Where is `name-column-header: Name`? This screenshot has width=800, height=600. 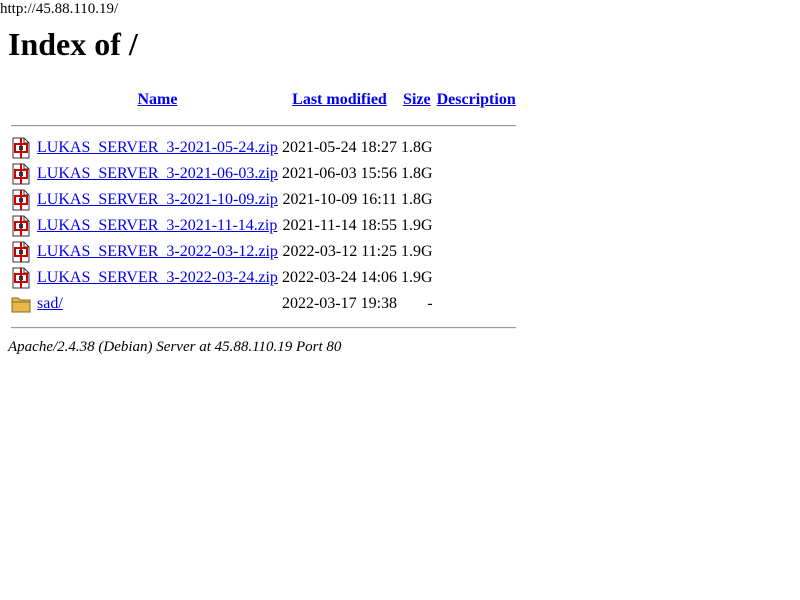 name-column-header: Name is located at coordinates (157, 100).